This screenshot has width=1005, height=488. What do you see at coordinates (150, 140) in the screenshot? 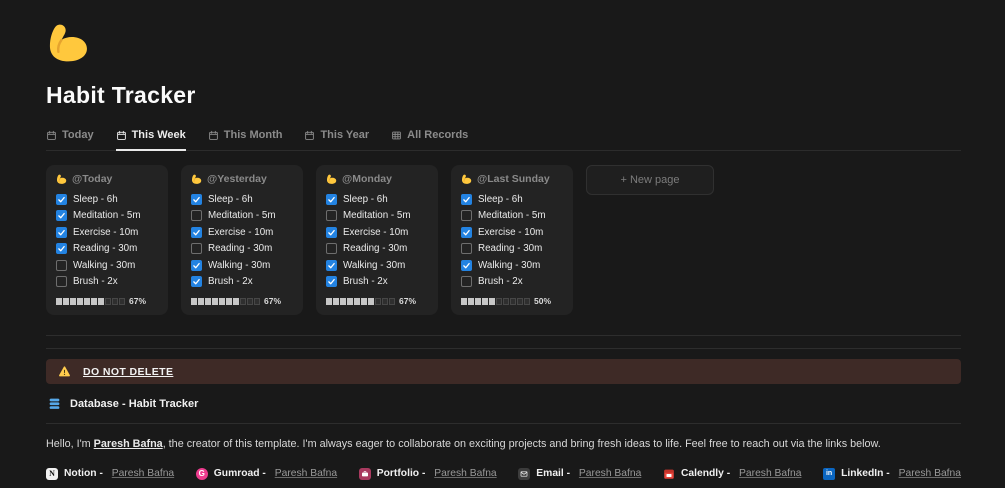
I see `tab-this-week: This Week` at bounding box center [150, 140].